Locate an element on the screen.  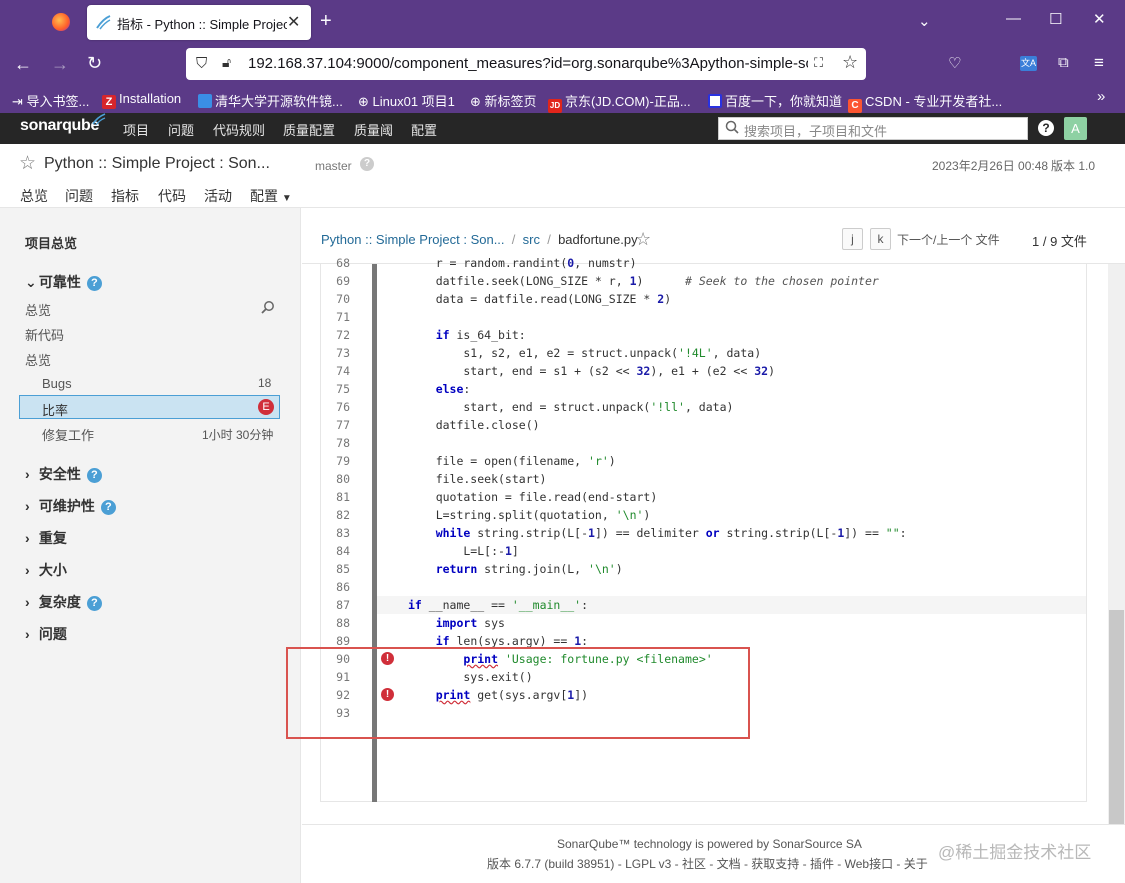
line-number: 76 is located at coordinates (336, 407).